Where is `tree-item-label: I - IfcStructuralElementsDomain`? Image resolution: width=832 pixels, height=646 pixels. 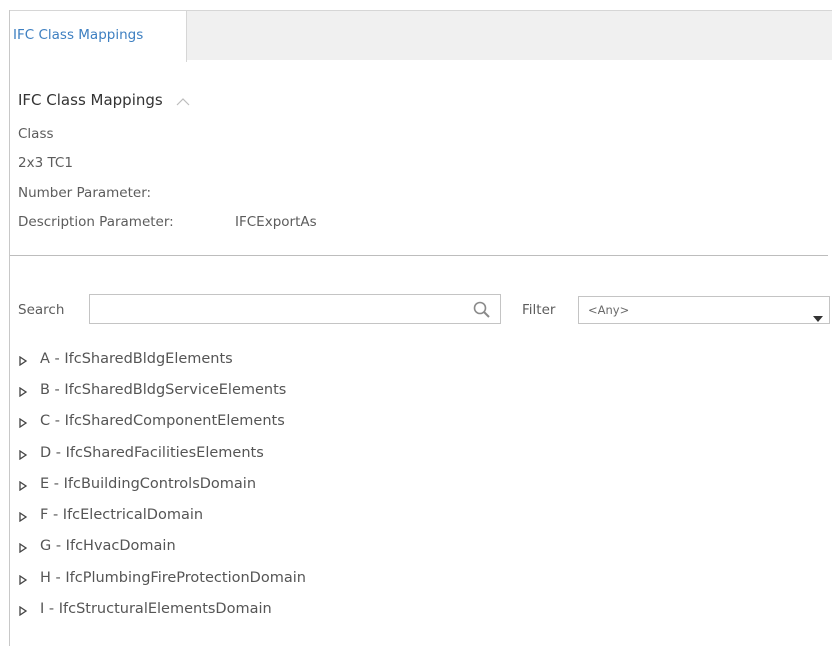 tree-item-label: I - IfcStructuralElementsDomain is located at coordinates (156, 609).